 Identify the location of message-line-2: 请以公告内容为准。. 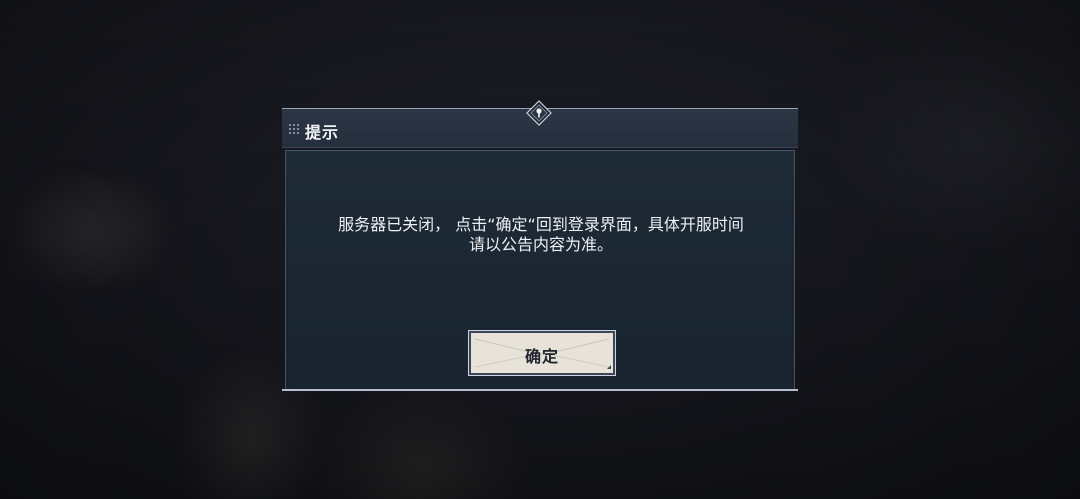
(540, 244).